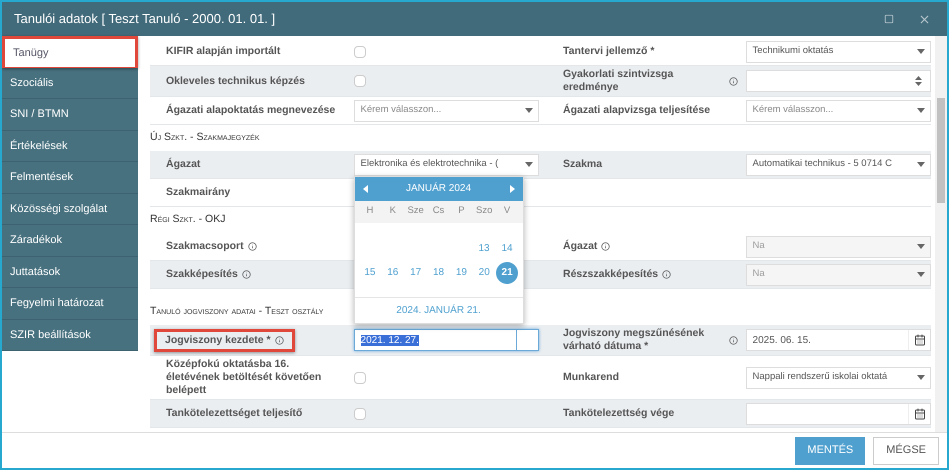 Image resolution: width=949 pixels, height=470 pixels. Describe the element at coordinates (145, 19) in the screenshot. I see `window-title: Tanulói adatok [ Teszt Tanuló - 2000. 01. 01. ]` at that location.